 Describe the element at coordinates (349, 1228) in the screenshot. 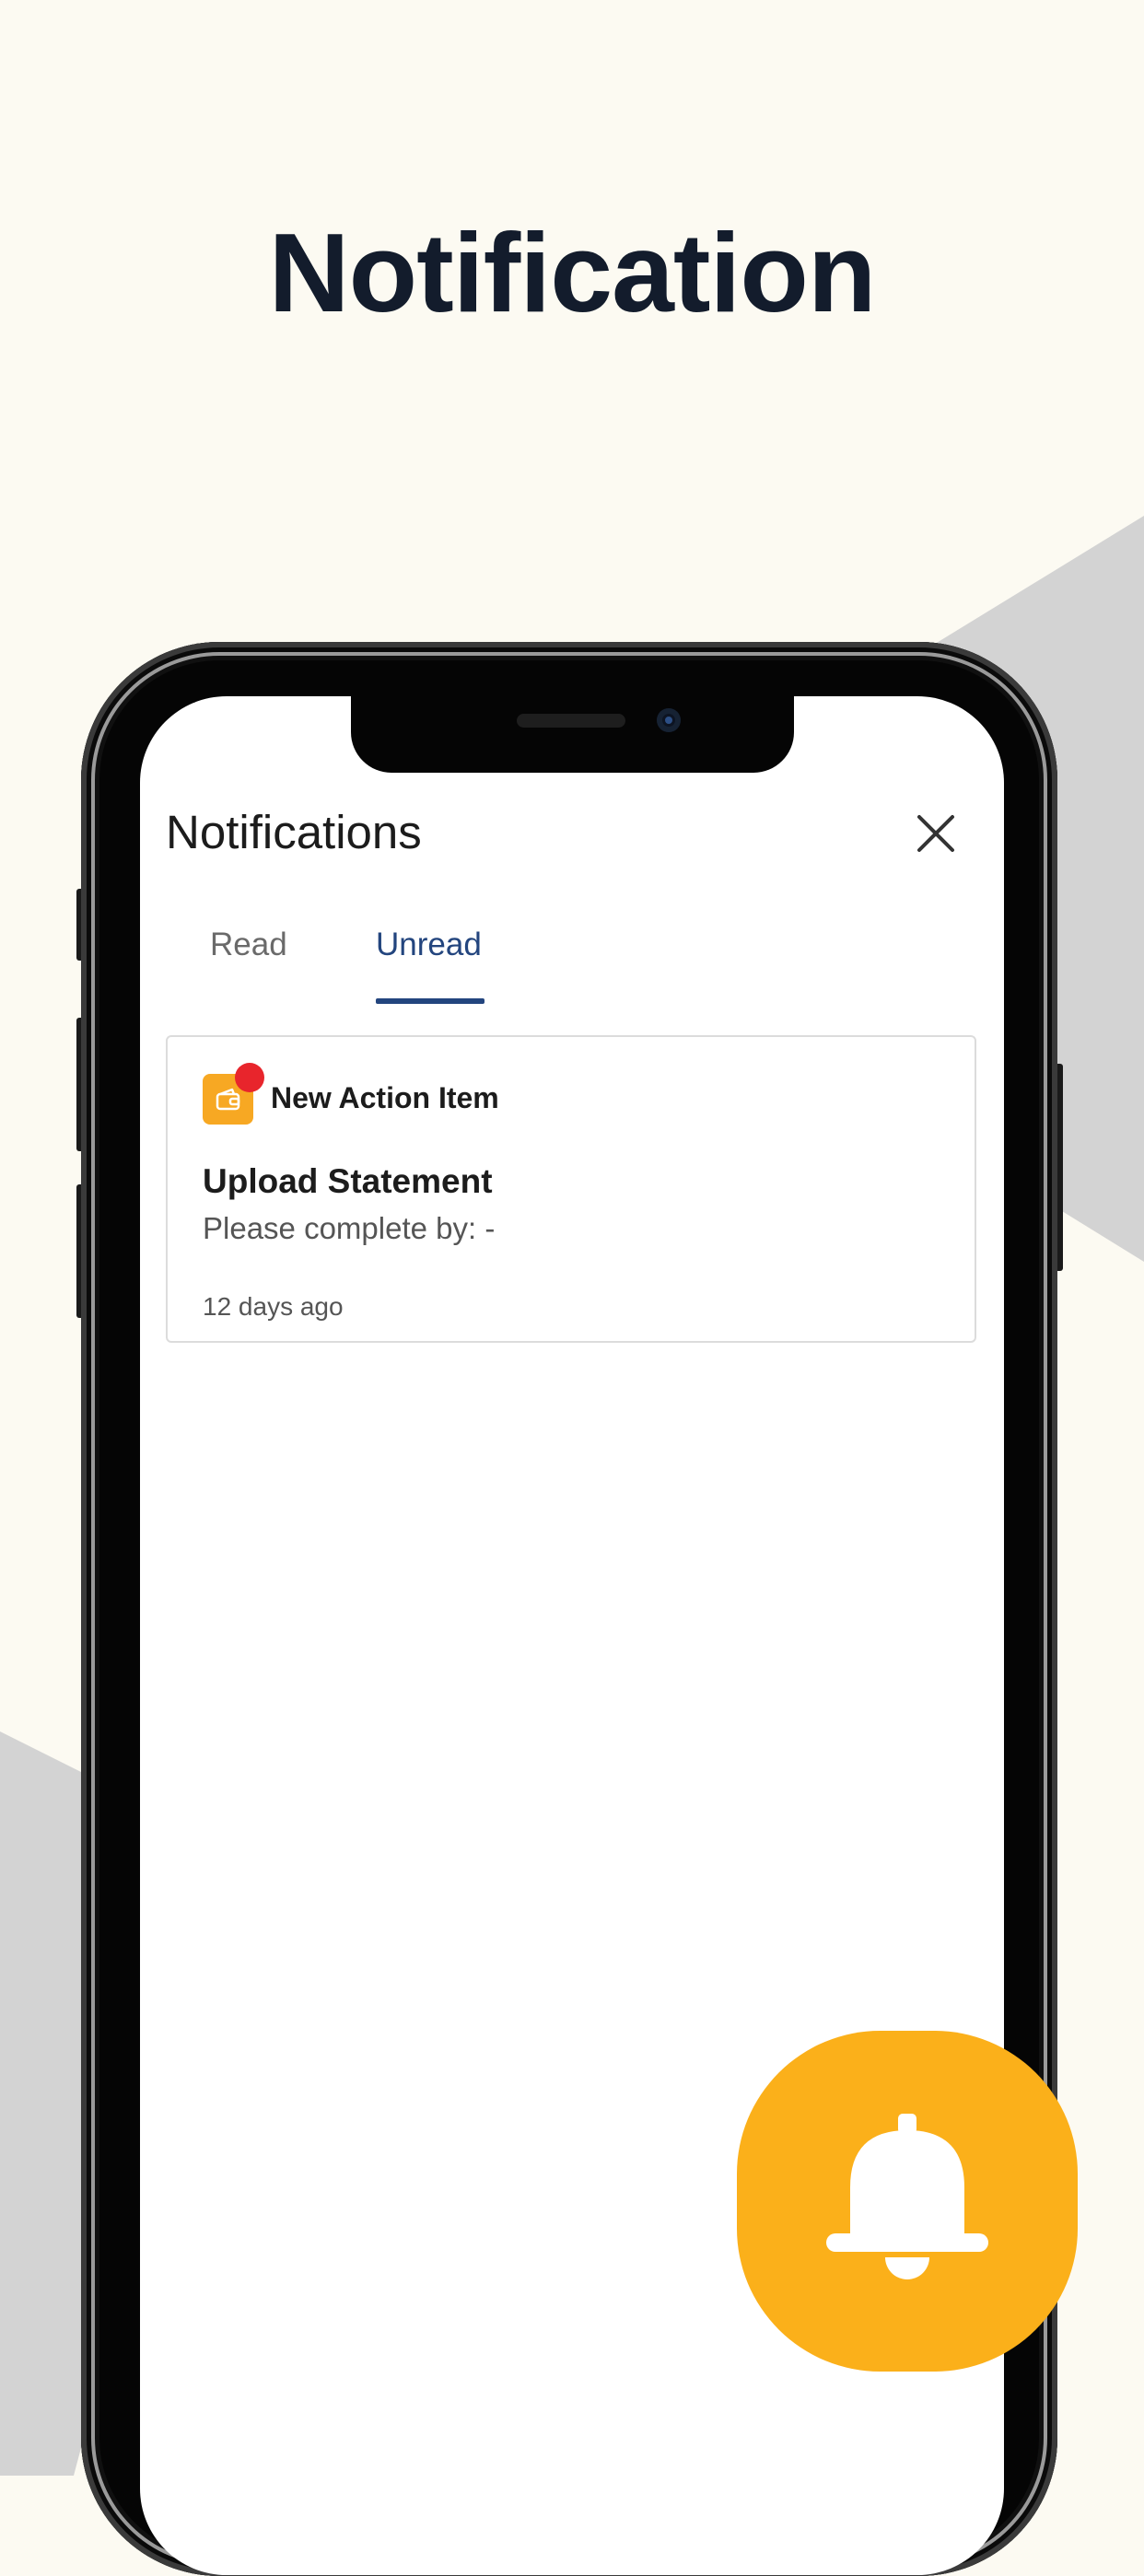

I see `notification-description: Please complete by: -` at that location.